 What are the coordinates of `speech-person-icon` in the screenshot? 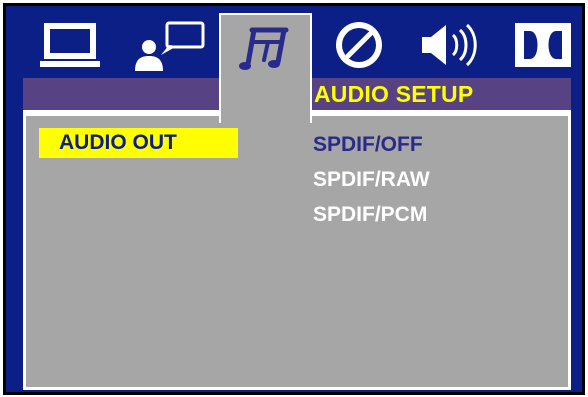 It's located at (170, 46).